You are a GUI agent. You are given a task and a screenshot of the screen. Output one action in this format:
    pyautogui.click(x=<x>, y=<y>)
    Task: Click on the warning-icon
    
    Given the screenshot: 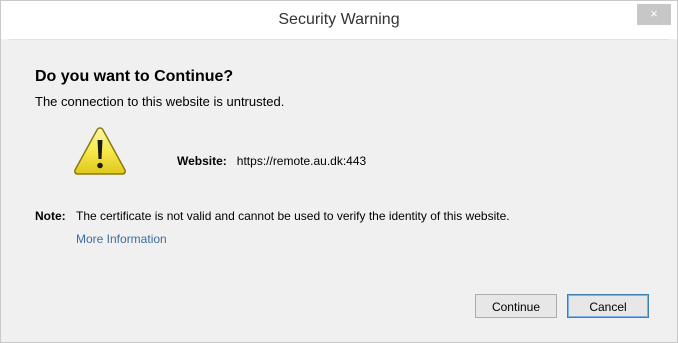 What is the action you would take?
    pyautogui.click(x=100, y=151)
    